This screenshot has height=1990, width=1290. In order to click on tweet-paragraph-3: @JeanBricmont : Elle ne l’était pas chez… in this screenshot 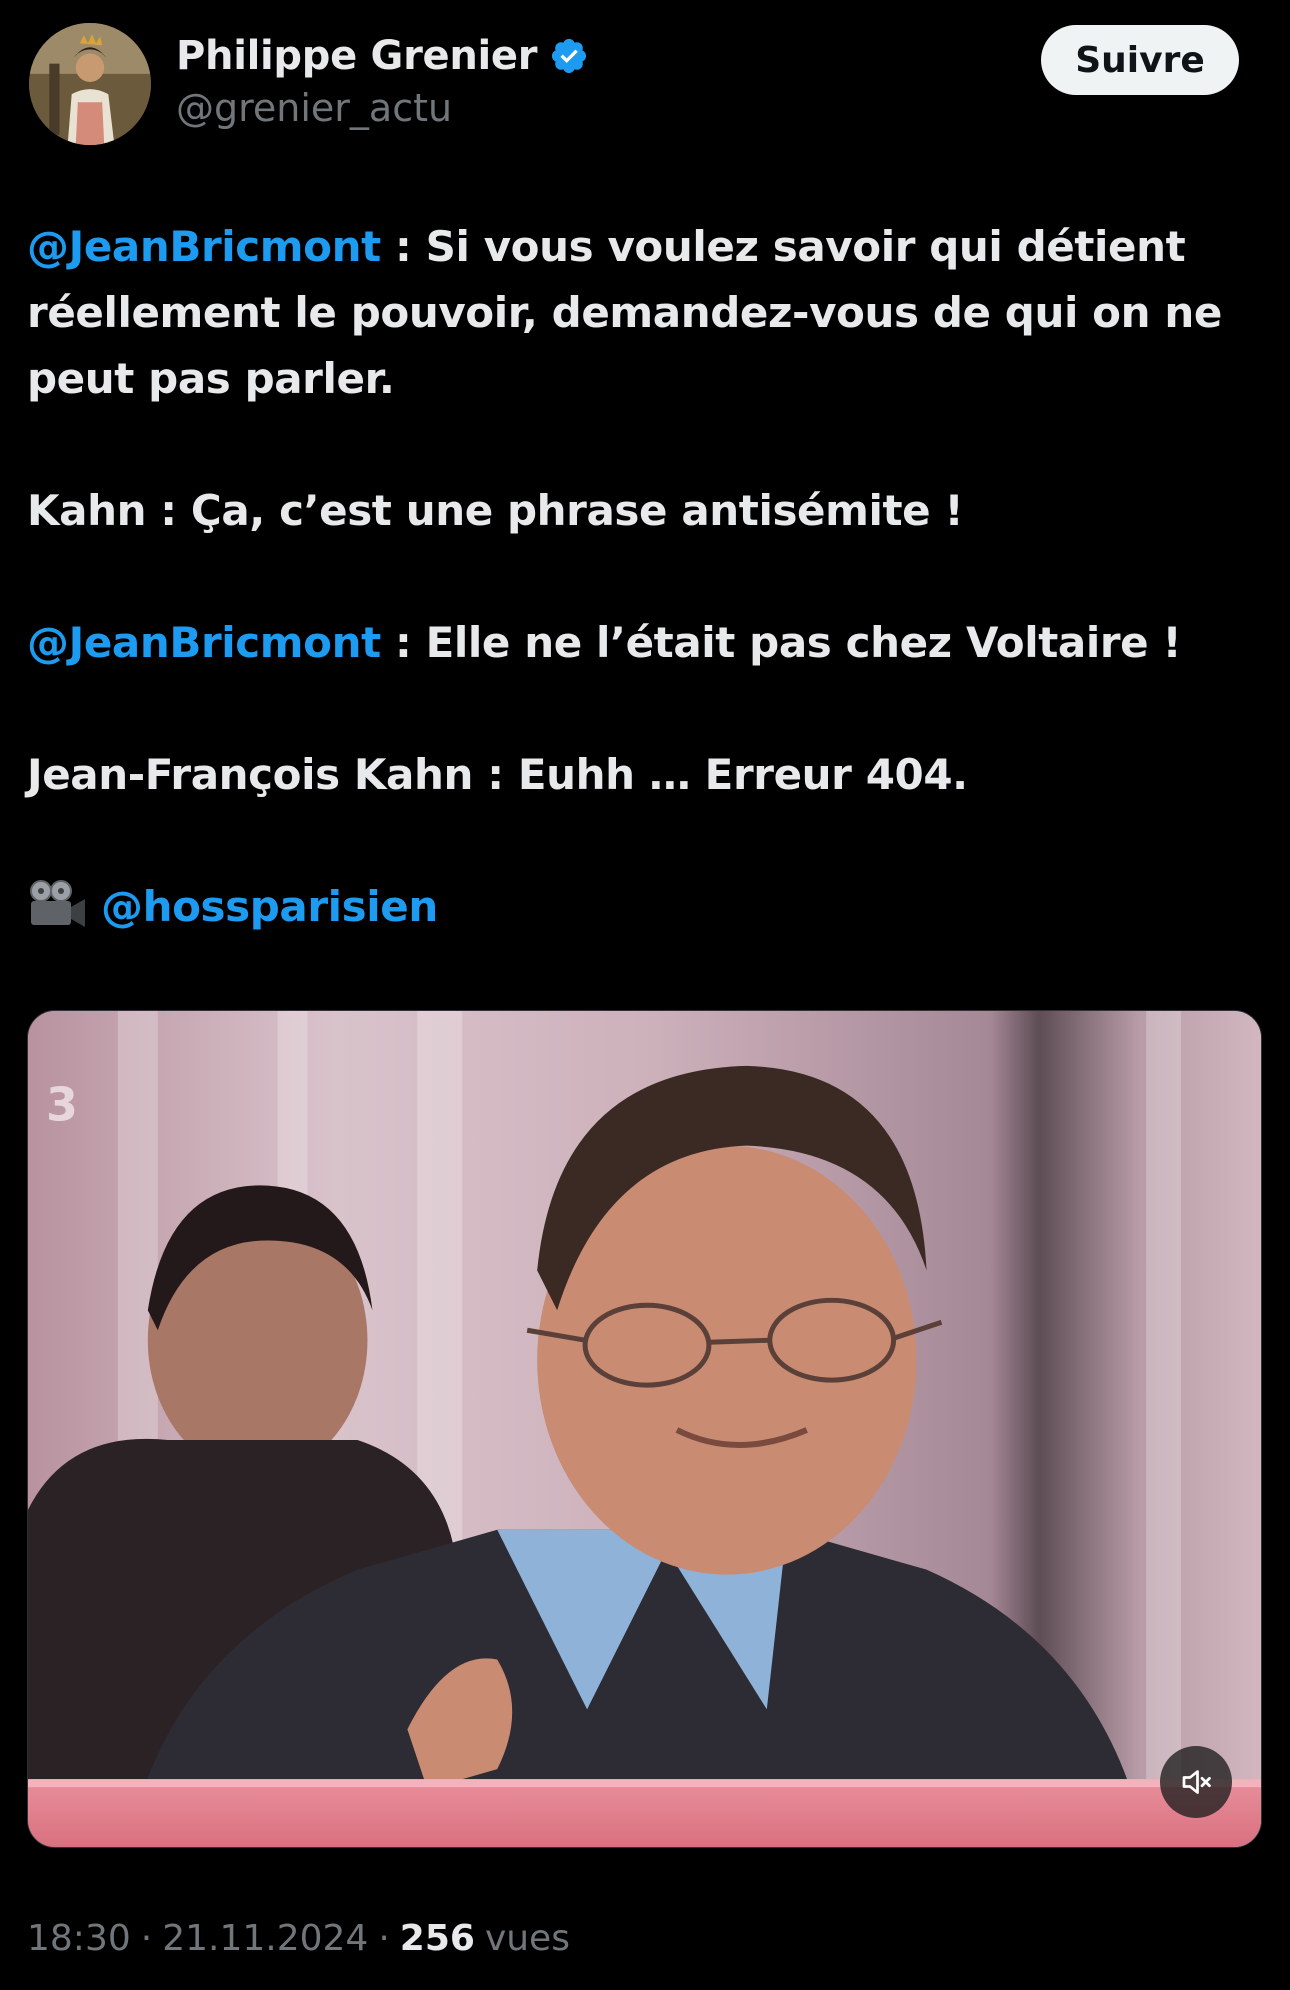, I will do `click(642, 643)`.